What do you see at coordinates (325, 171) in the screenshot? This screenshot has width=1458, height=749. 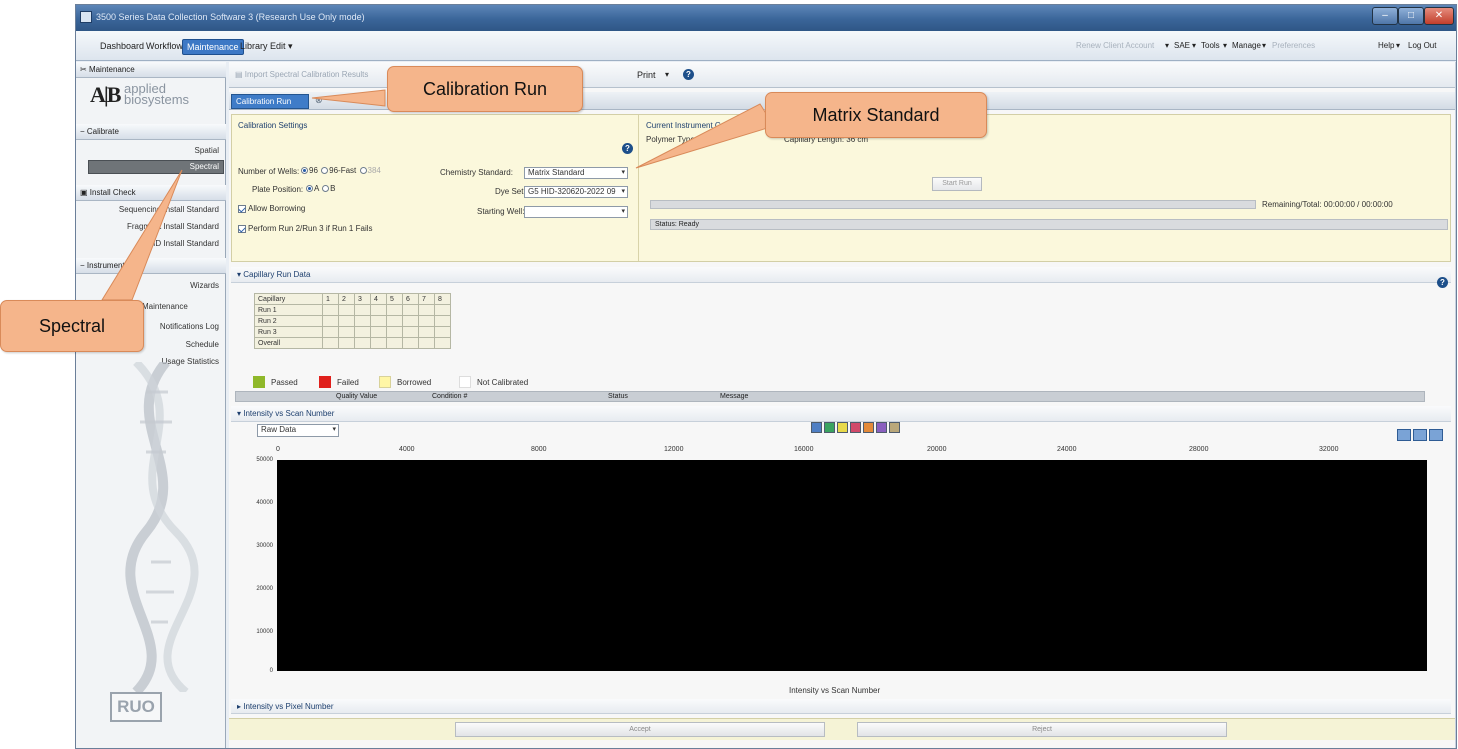 I see `wells-96fast-radio` at bounding box center [325, 171].